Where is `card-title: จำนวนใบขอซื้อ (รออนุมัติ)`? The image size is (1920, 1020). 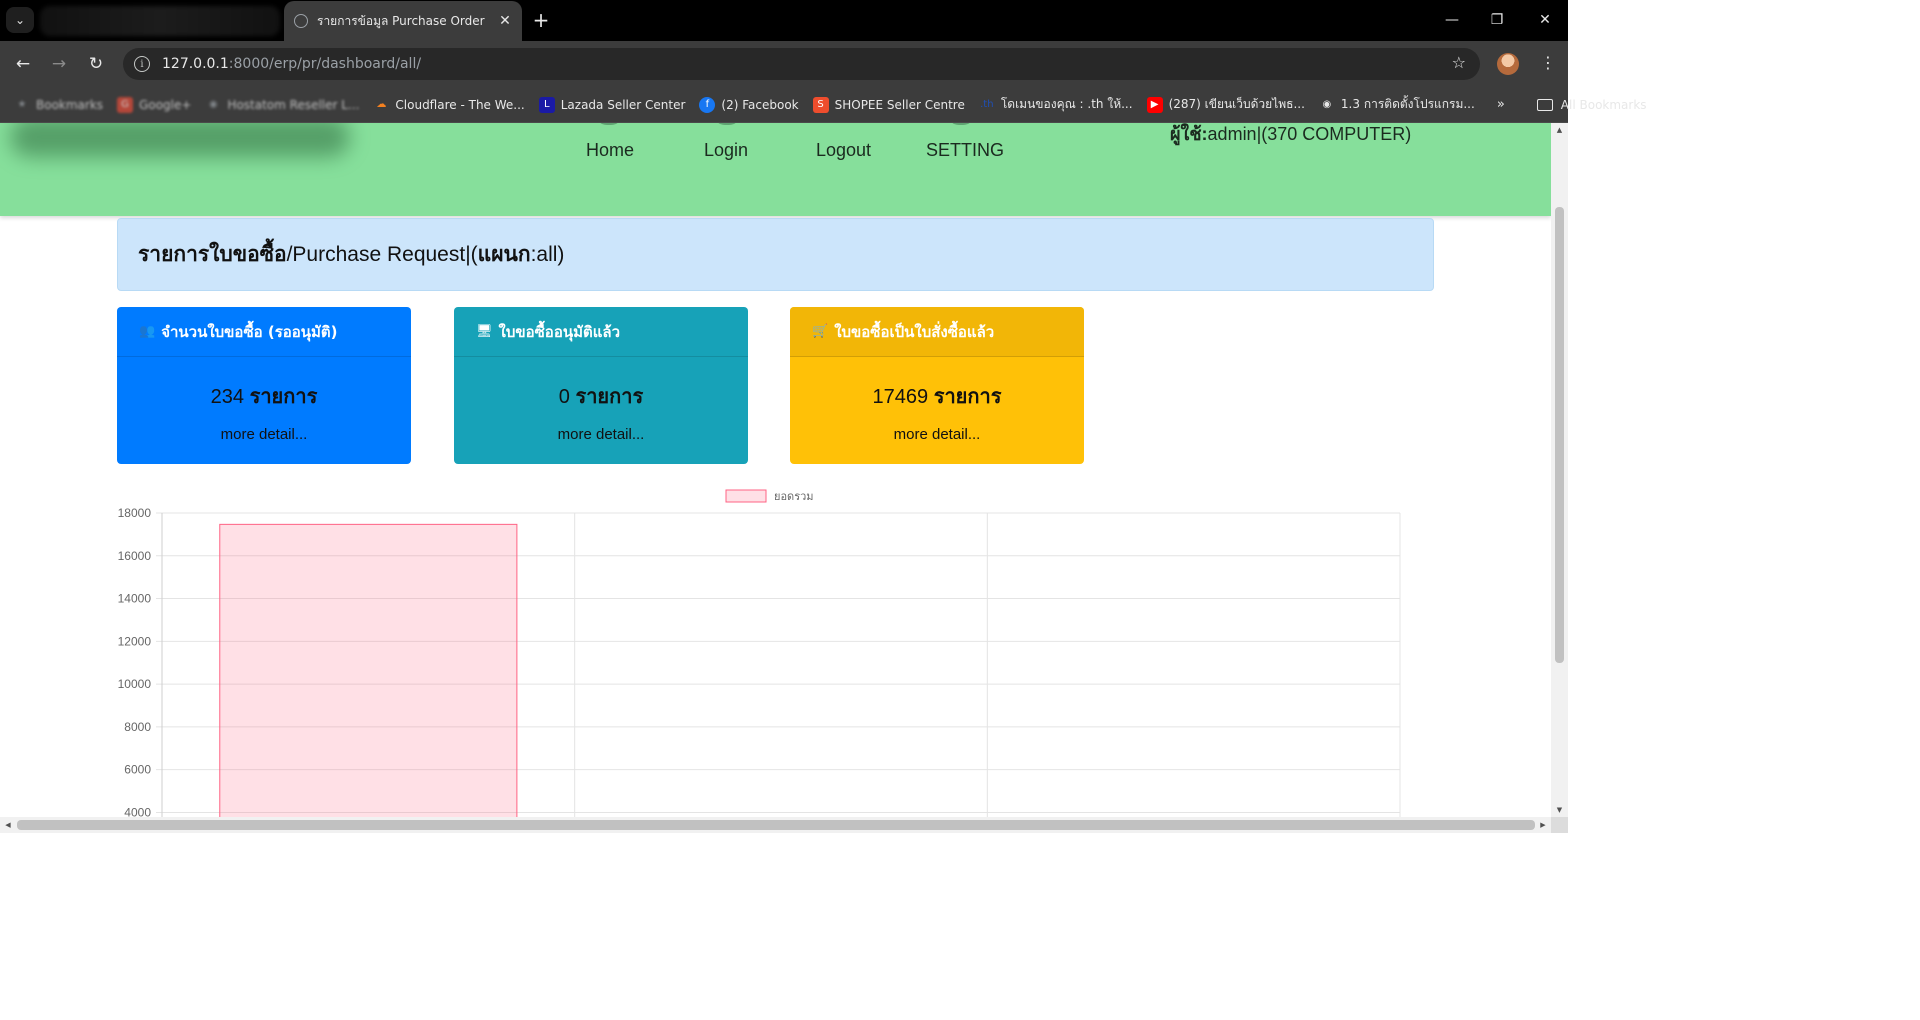 card-title: จำนวนใบขอซื้อ (รออนุมัติ) is located at coordinates (249, 331).